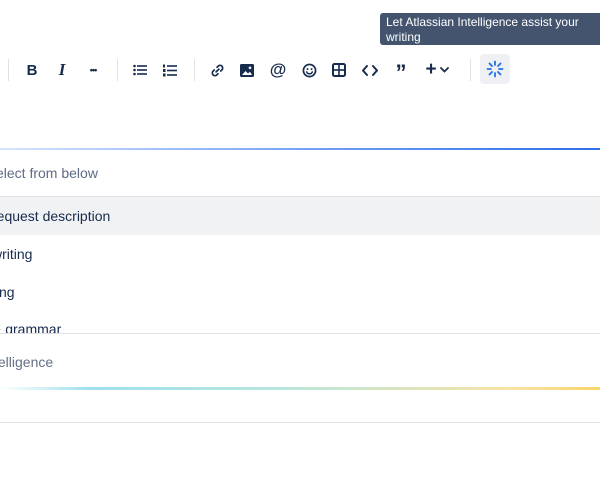 This screenshot has width=600, height=480. I want to click on insert-more-button: +, so click(437, 70).